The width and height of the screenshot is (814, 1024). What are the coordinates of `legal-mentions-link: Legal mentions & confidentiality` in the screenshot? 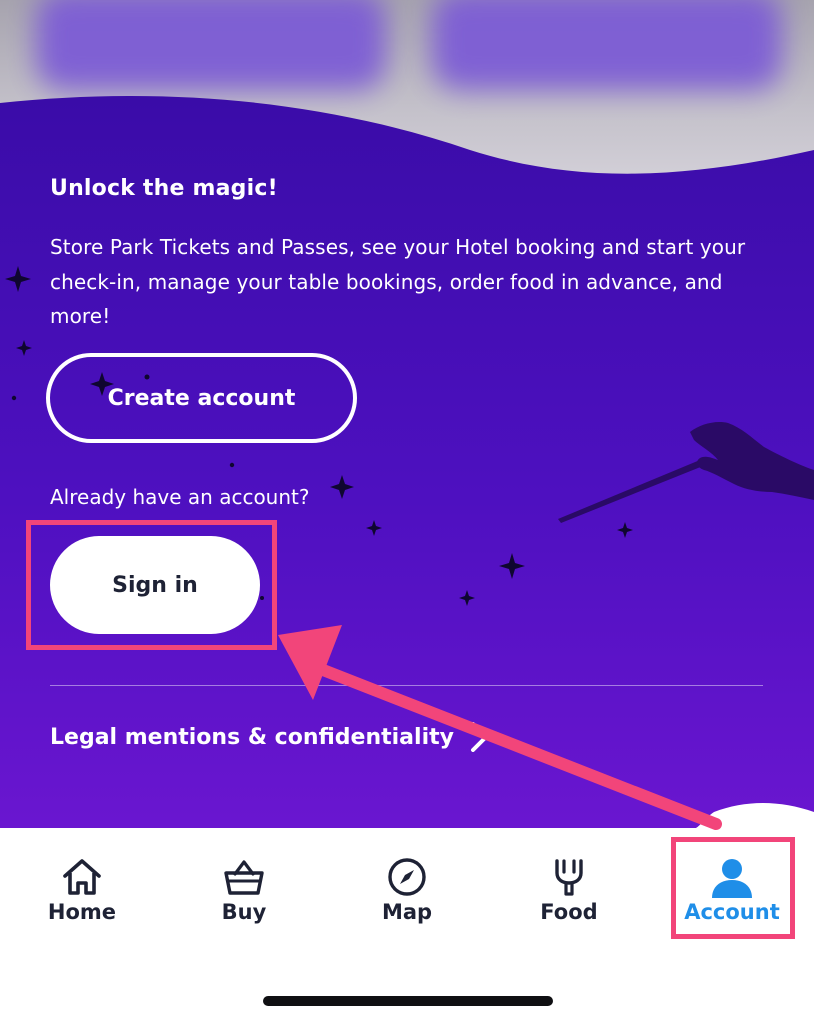 It's located at (271, 737).